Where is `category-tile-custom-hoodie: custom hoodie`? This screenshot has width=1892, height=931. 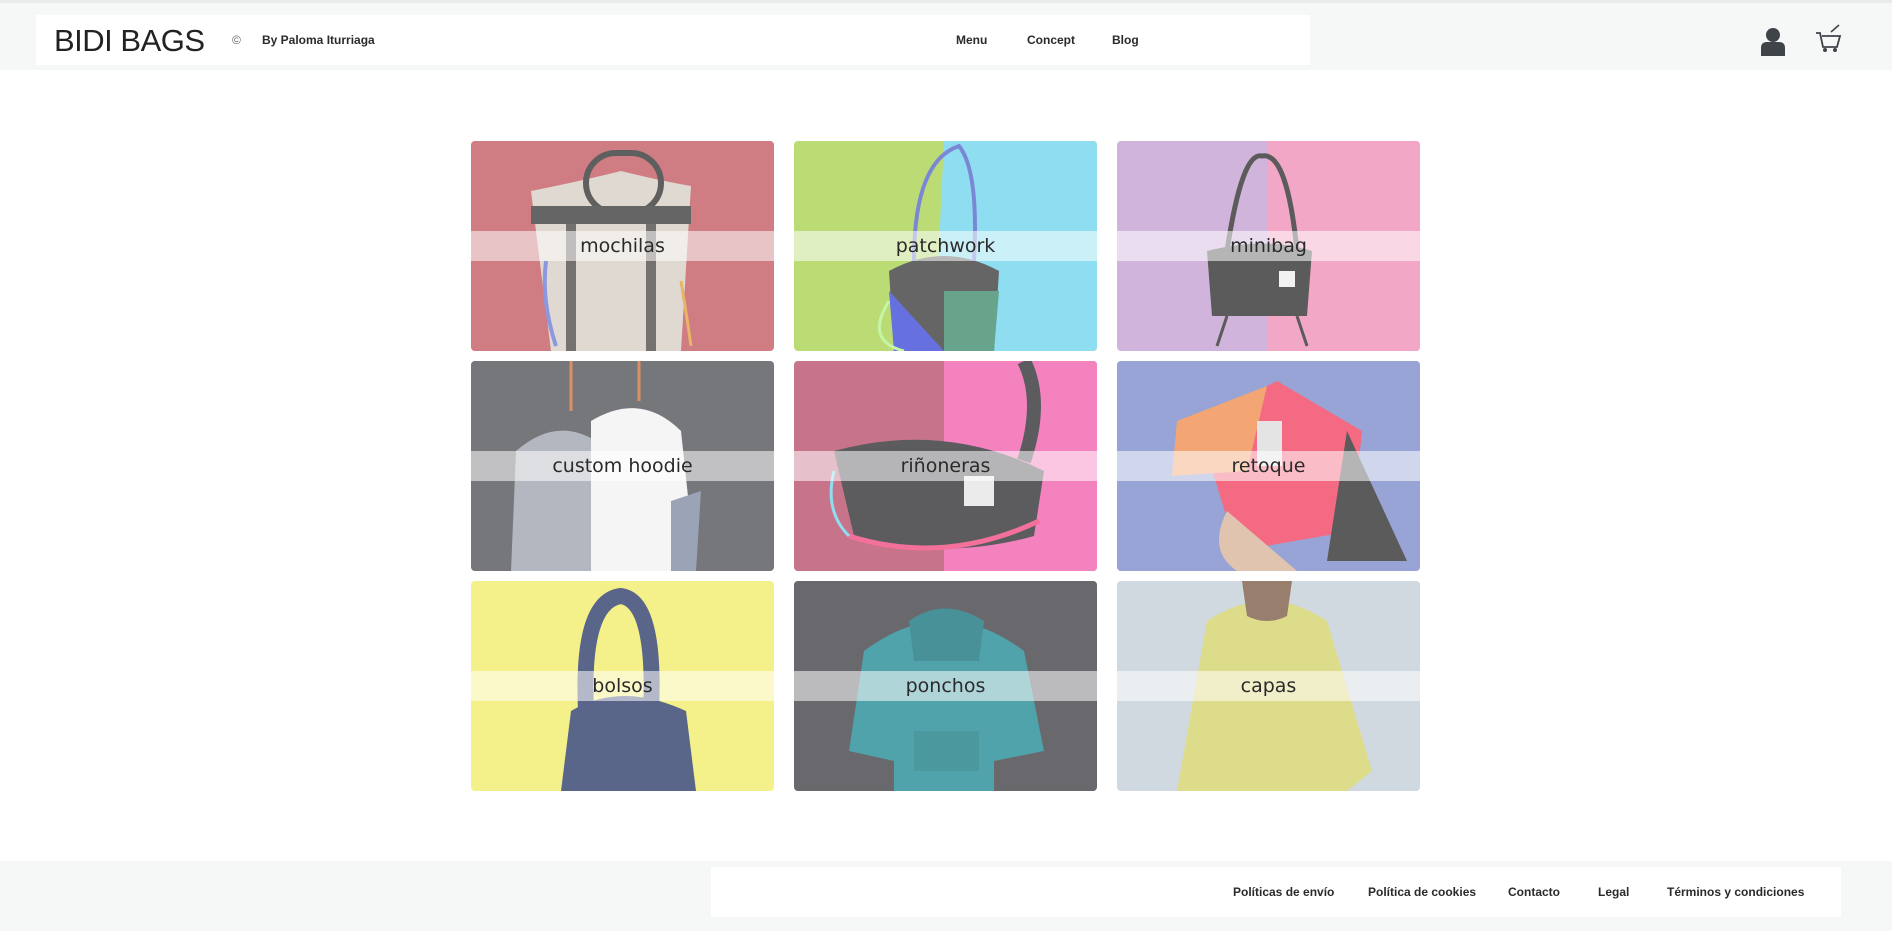 category-tile-custom-hoodie: custom hoodie is located at coordinates (622, 466).